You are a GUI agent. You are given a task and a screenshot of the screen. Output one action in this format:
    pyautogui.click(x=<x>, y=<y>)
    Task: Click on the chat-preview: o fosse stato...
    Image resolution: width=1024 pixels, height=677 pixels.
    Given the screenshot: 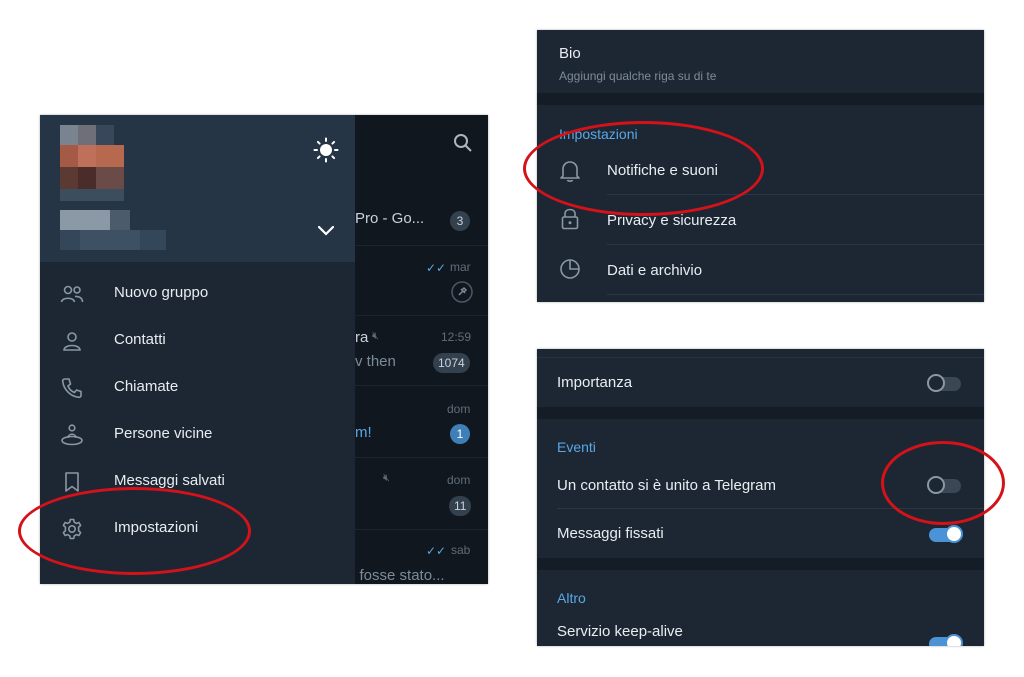 What is the action you would take?
    pyautogui.click(x=396, y=575)
    